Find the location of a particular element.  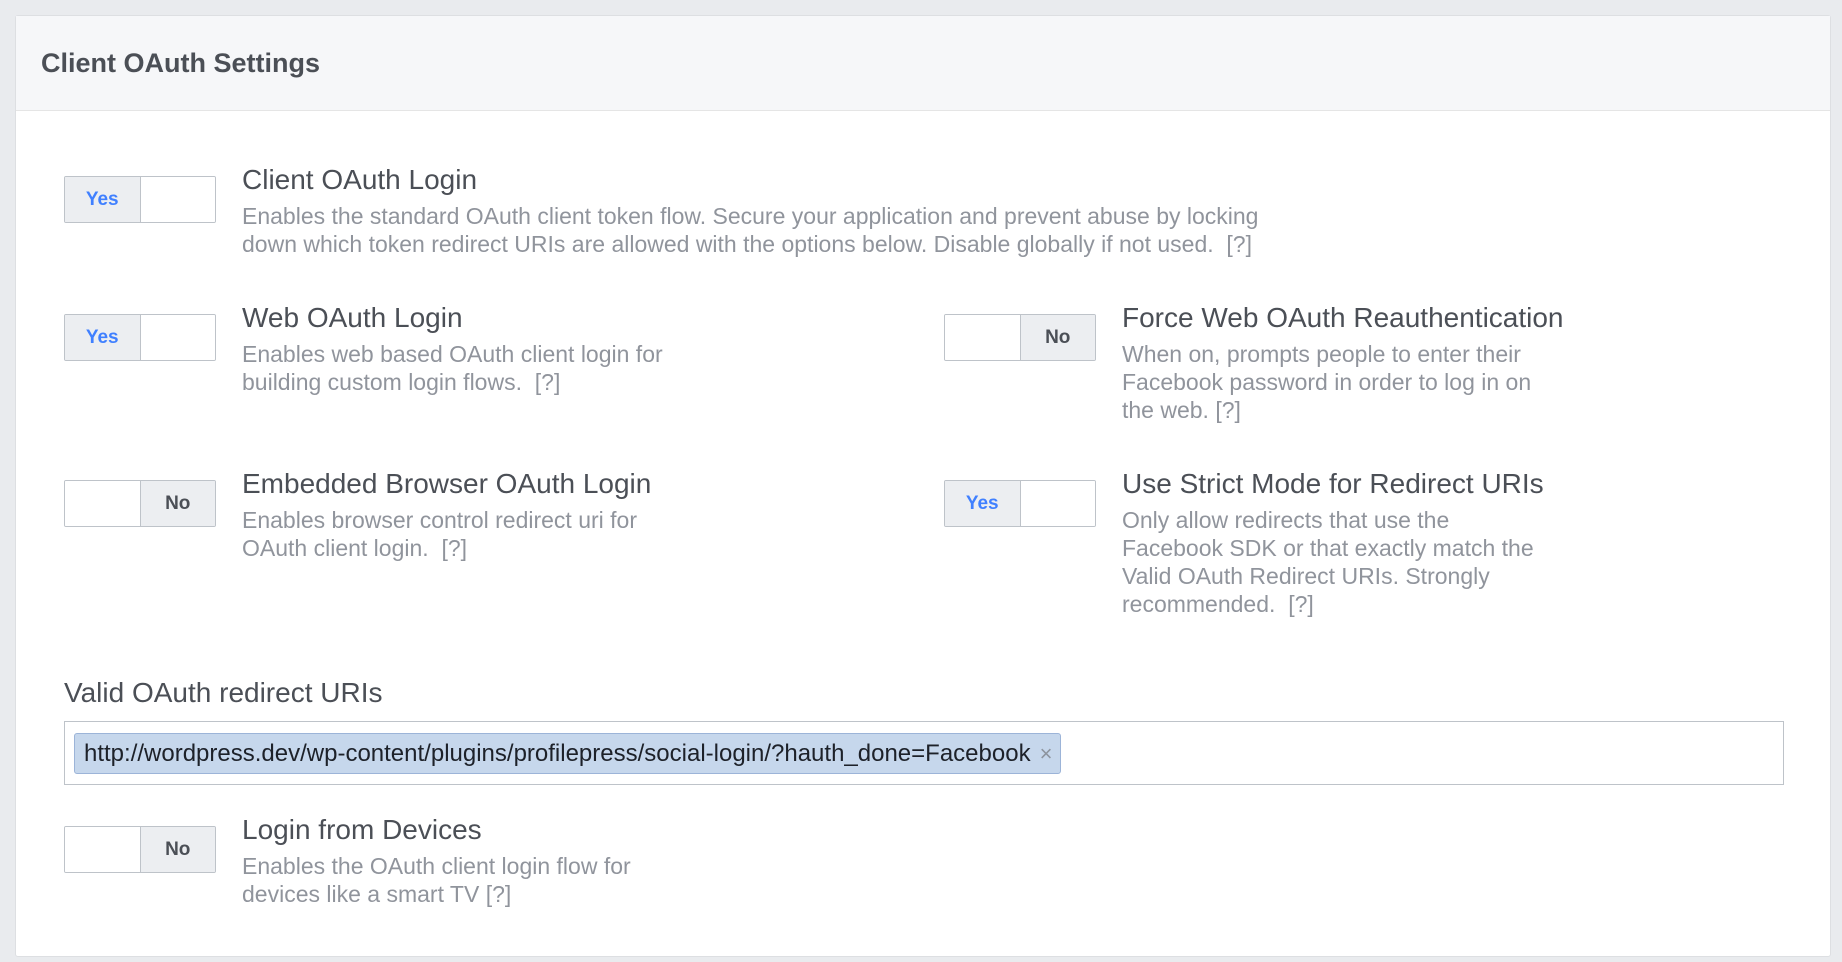

embedded-browser-oauth-title: Embedded Browser OAuth Login is located at coordinates (447, 483).